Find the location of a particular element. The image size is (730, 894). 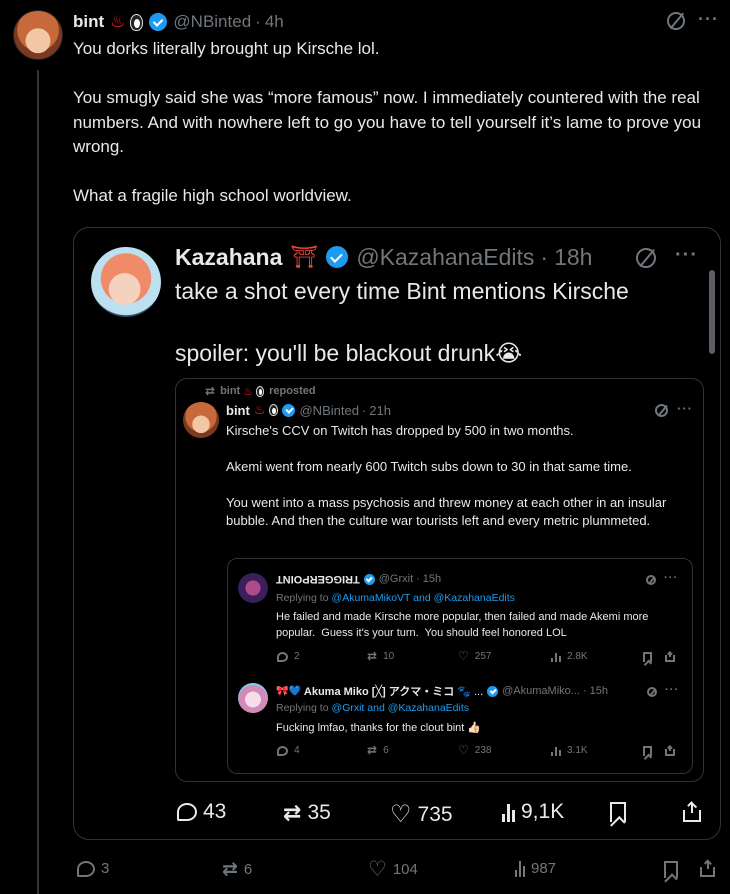

author-handle: @KazahanaEdits is located at coordinates (445, 257).